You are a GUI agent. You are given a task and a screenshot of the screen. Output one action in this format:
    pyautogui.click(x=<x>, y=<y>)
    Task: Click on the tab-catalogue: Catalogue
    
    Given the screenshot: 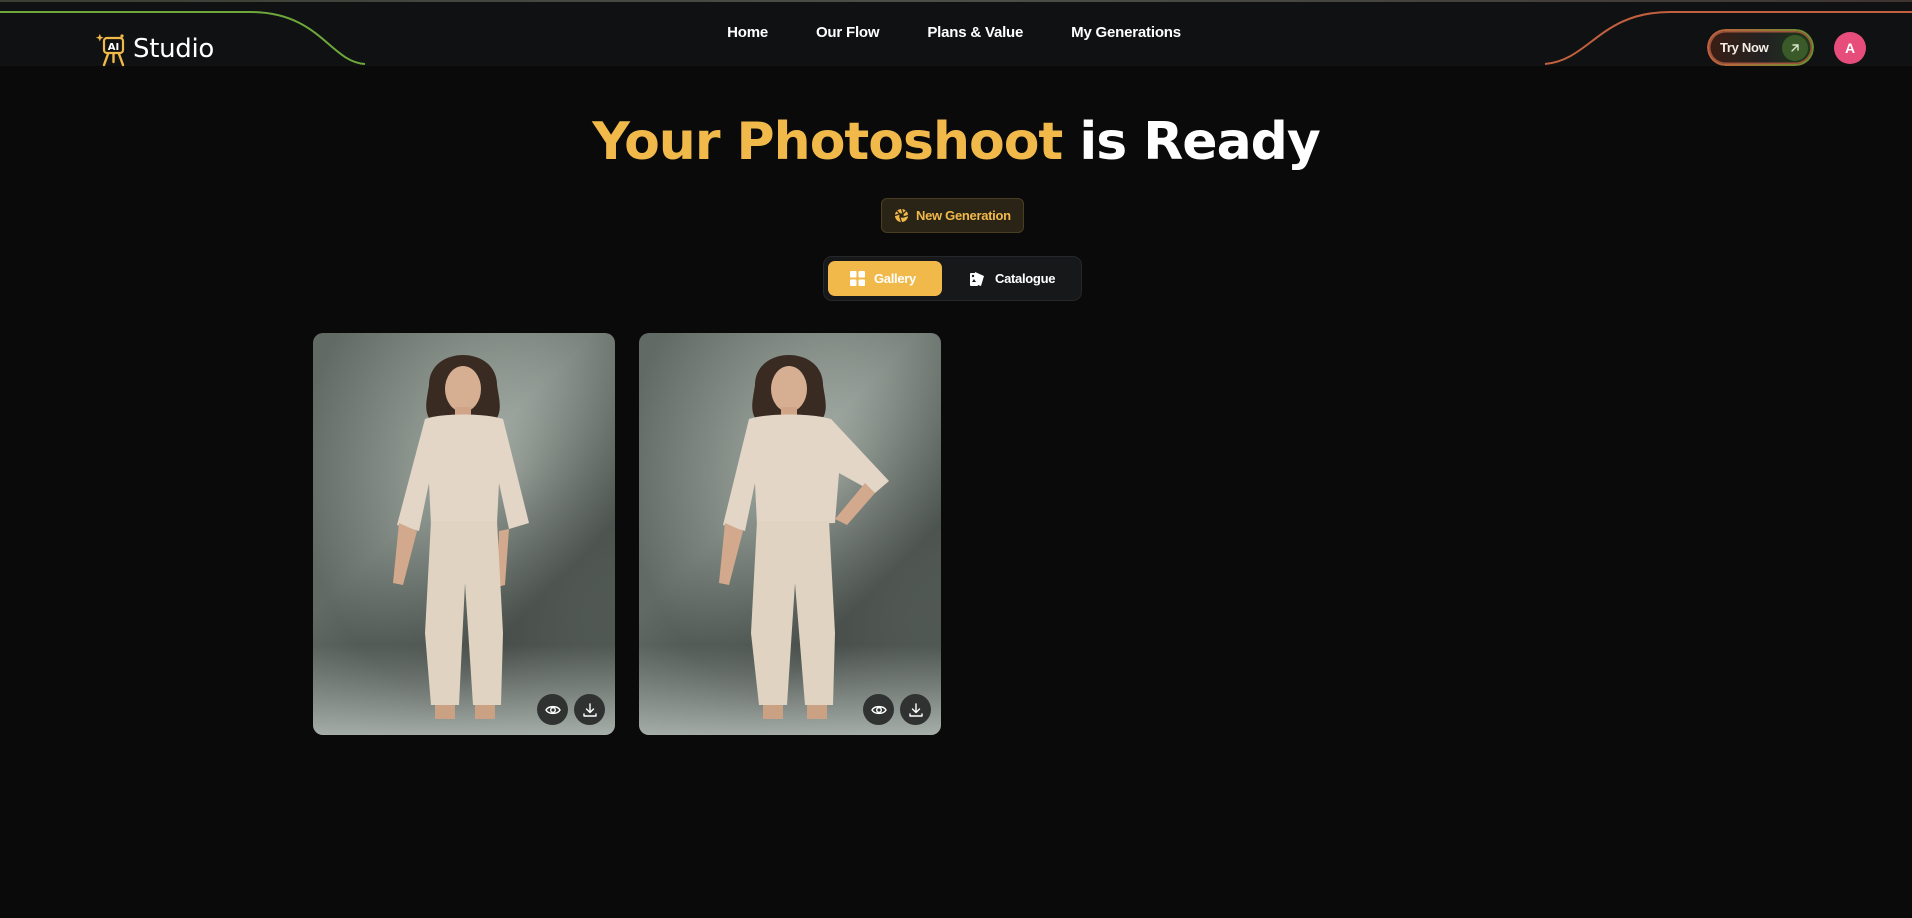 What is the action you would take?
    pyautogui.click(x=1021, y=278)
    